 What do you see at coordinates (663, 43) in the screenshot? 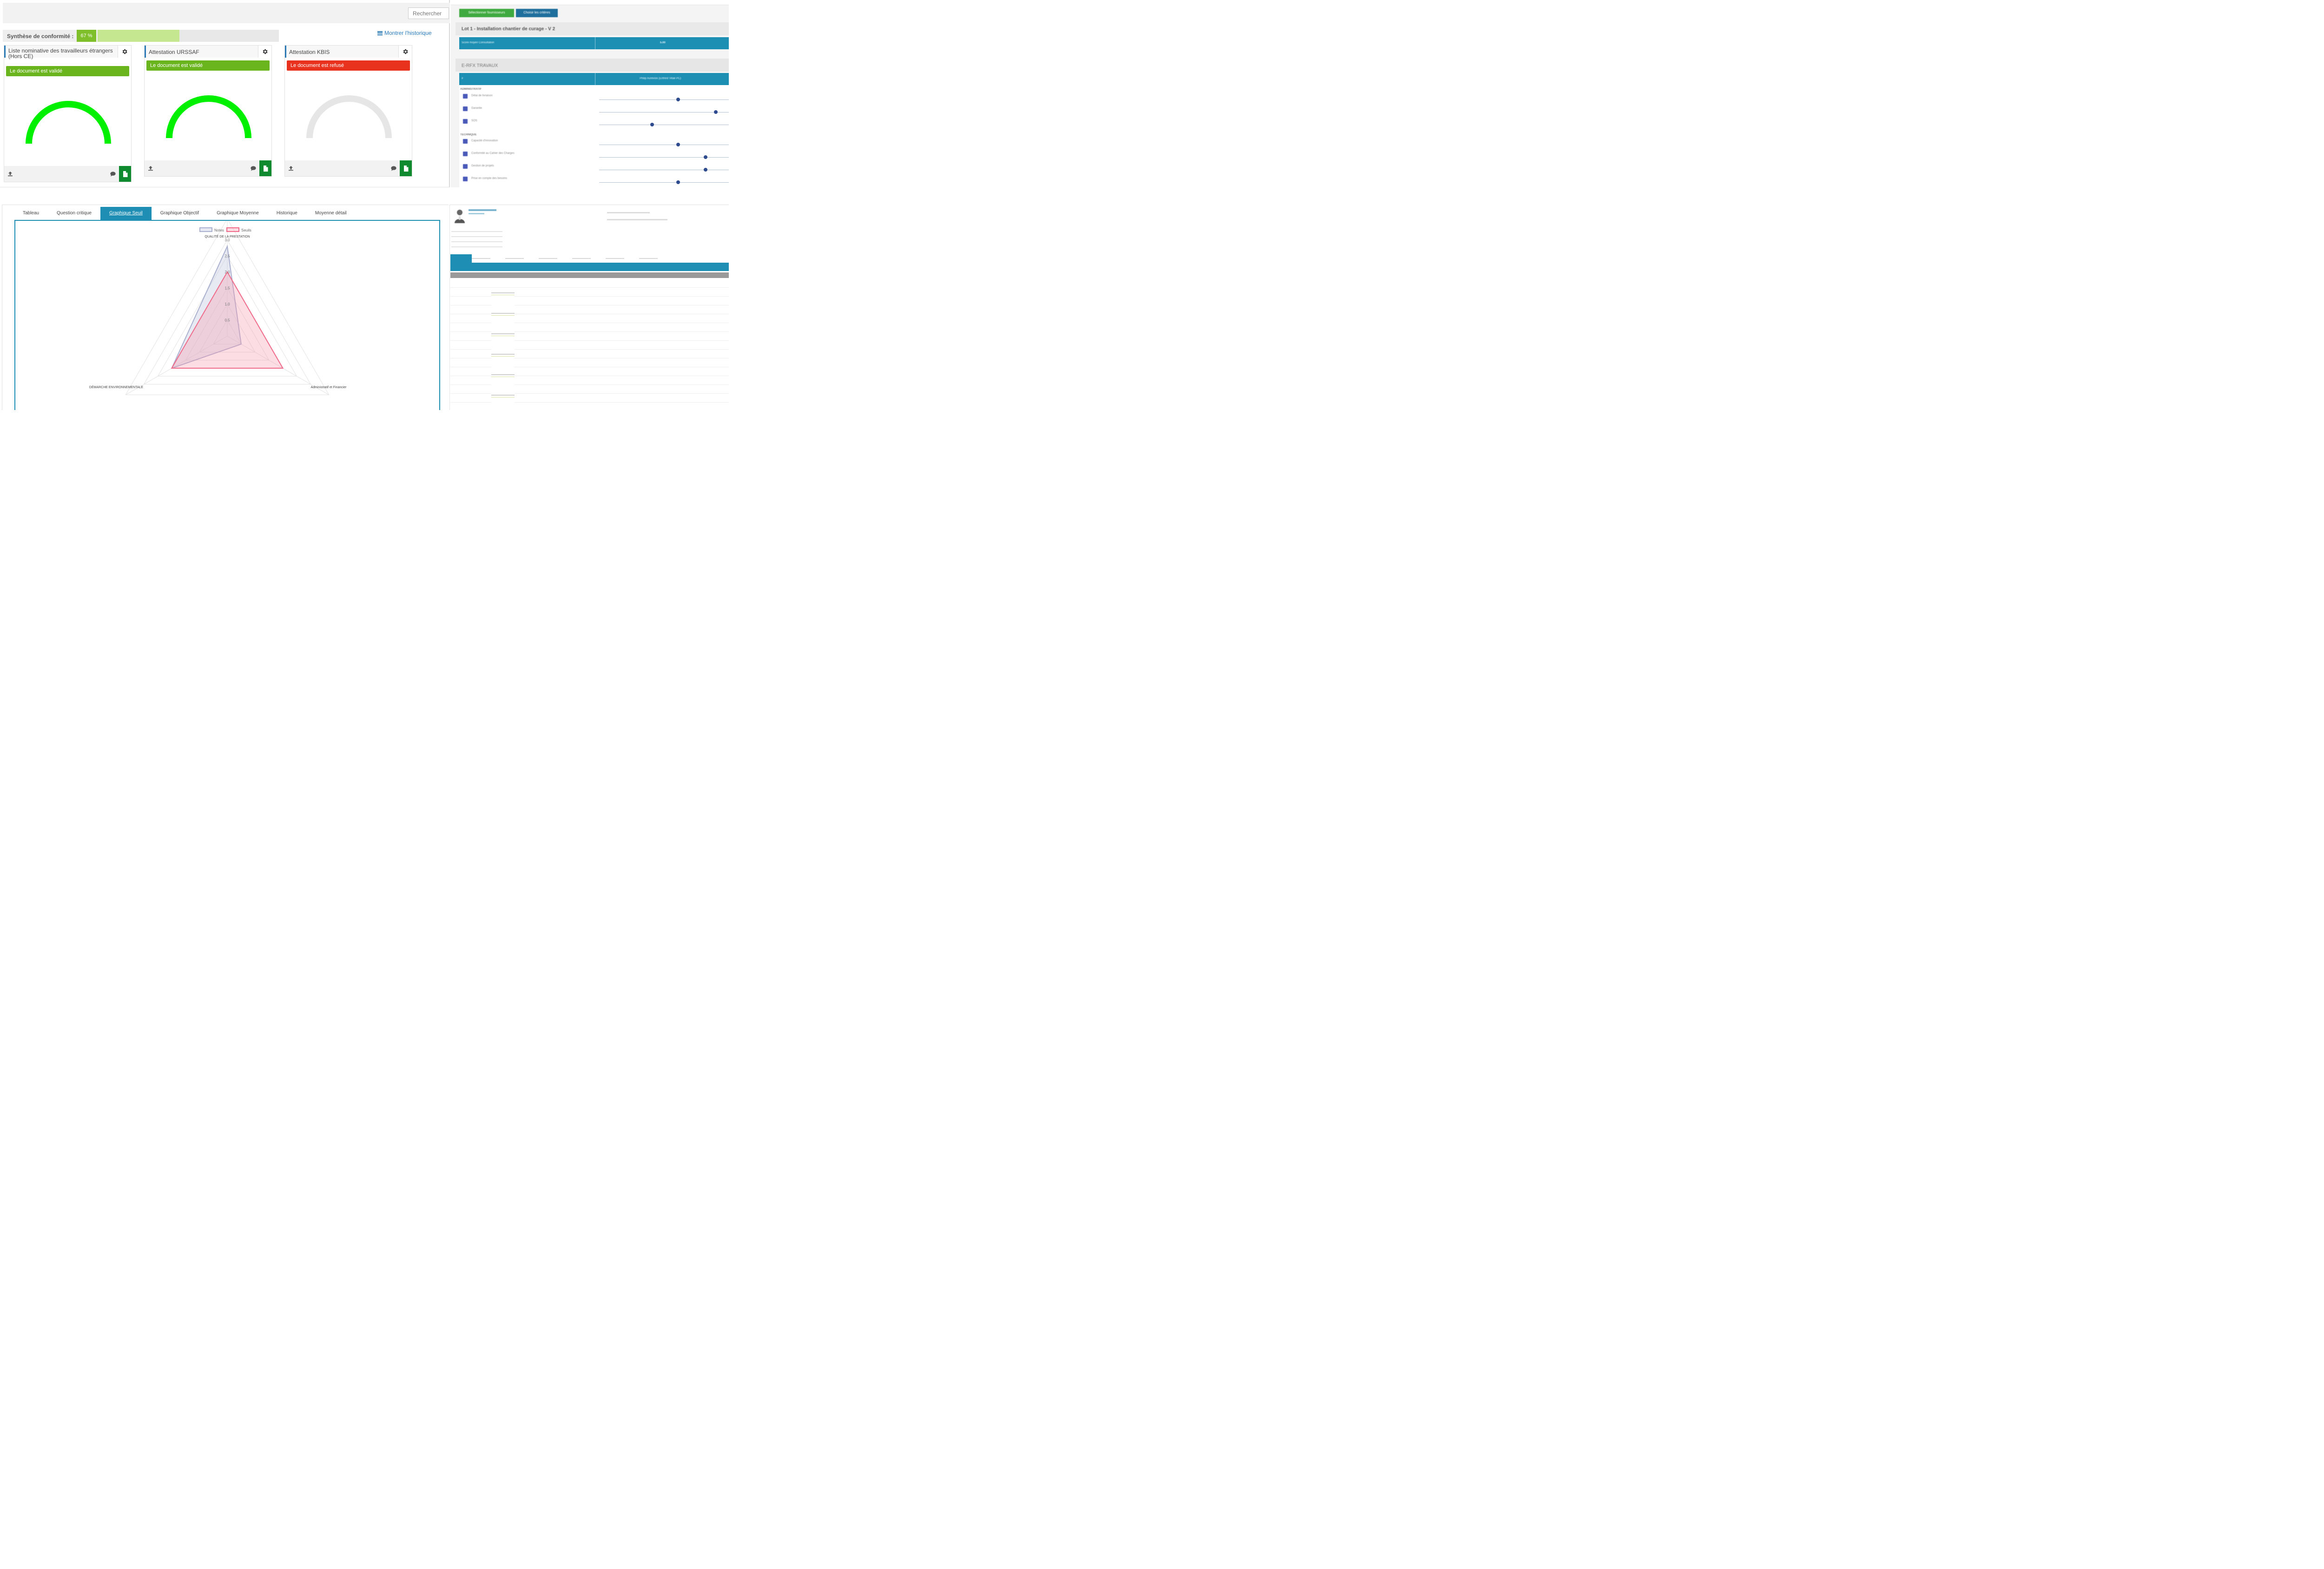
I see `score-value: 5.00` at bounding box center [663, 43].